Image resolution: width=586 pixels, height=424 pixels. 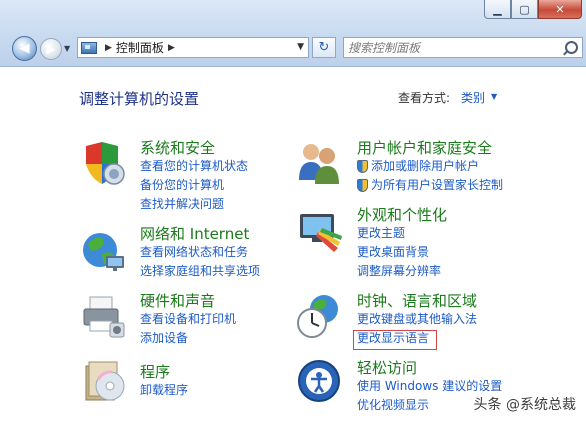 I want to click on link-parental-controls: 为所有用户设置家长控制, so click(x=437, y=185).